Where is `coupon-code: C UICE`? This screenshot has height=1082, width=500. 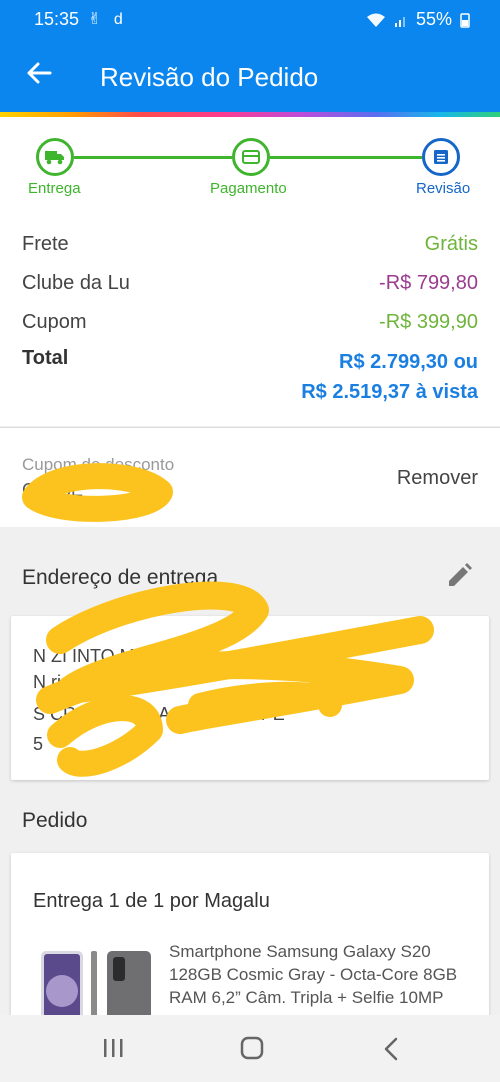
coupon-code: C UICE is located at coordinates (53, 490).